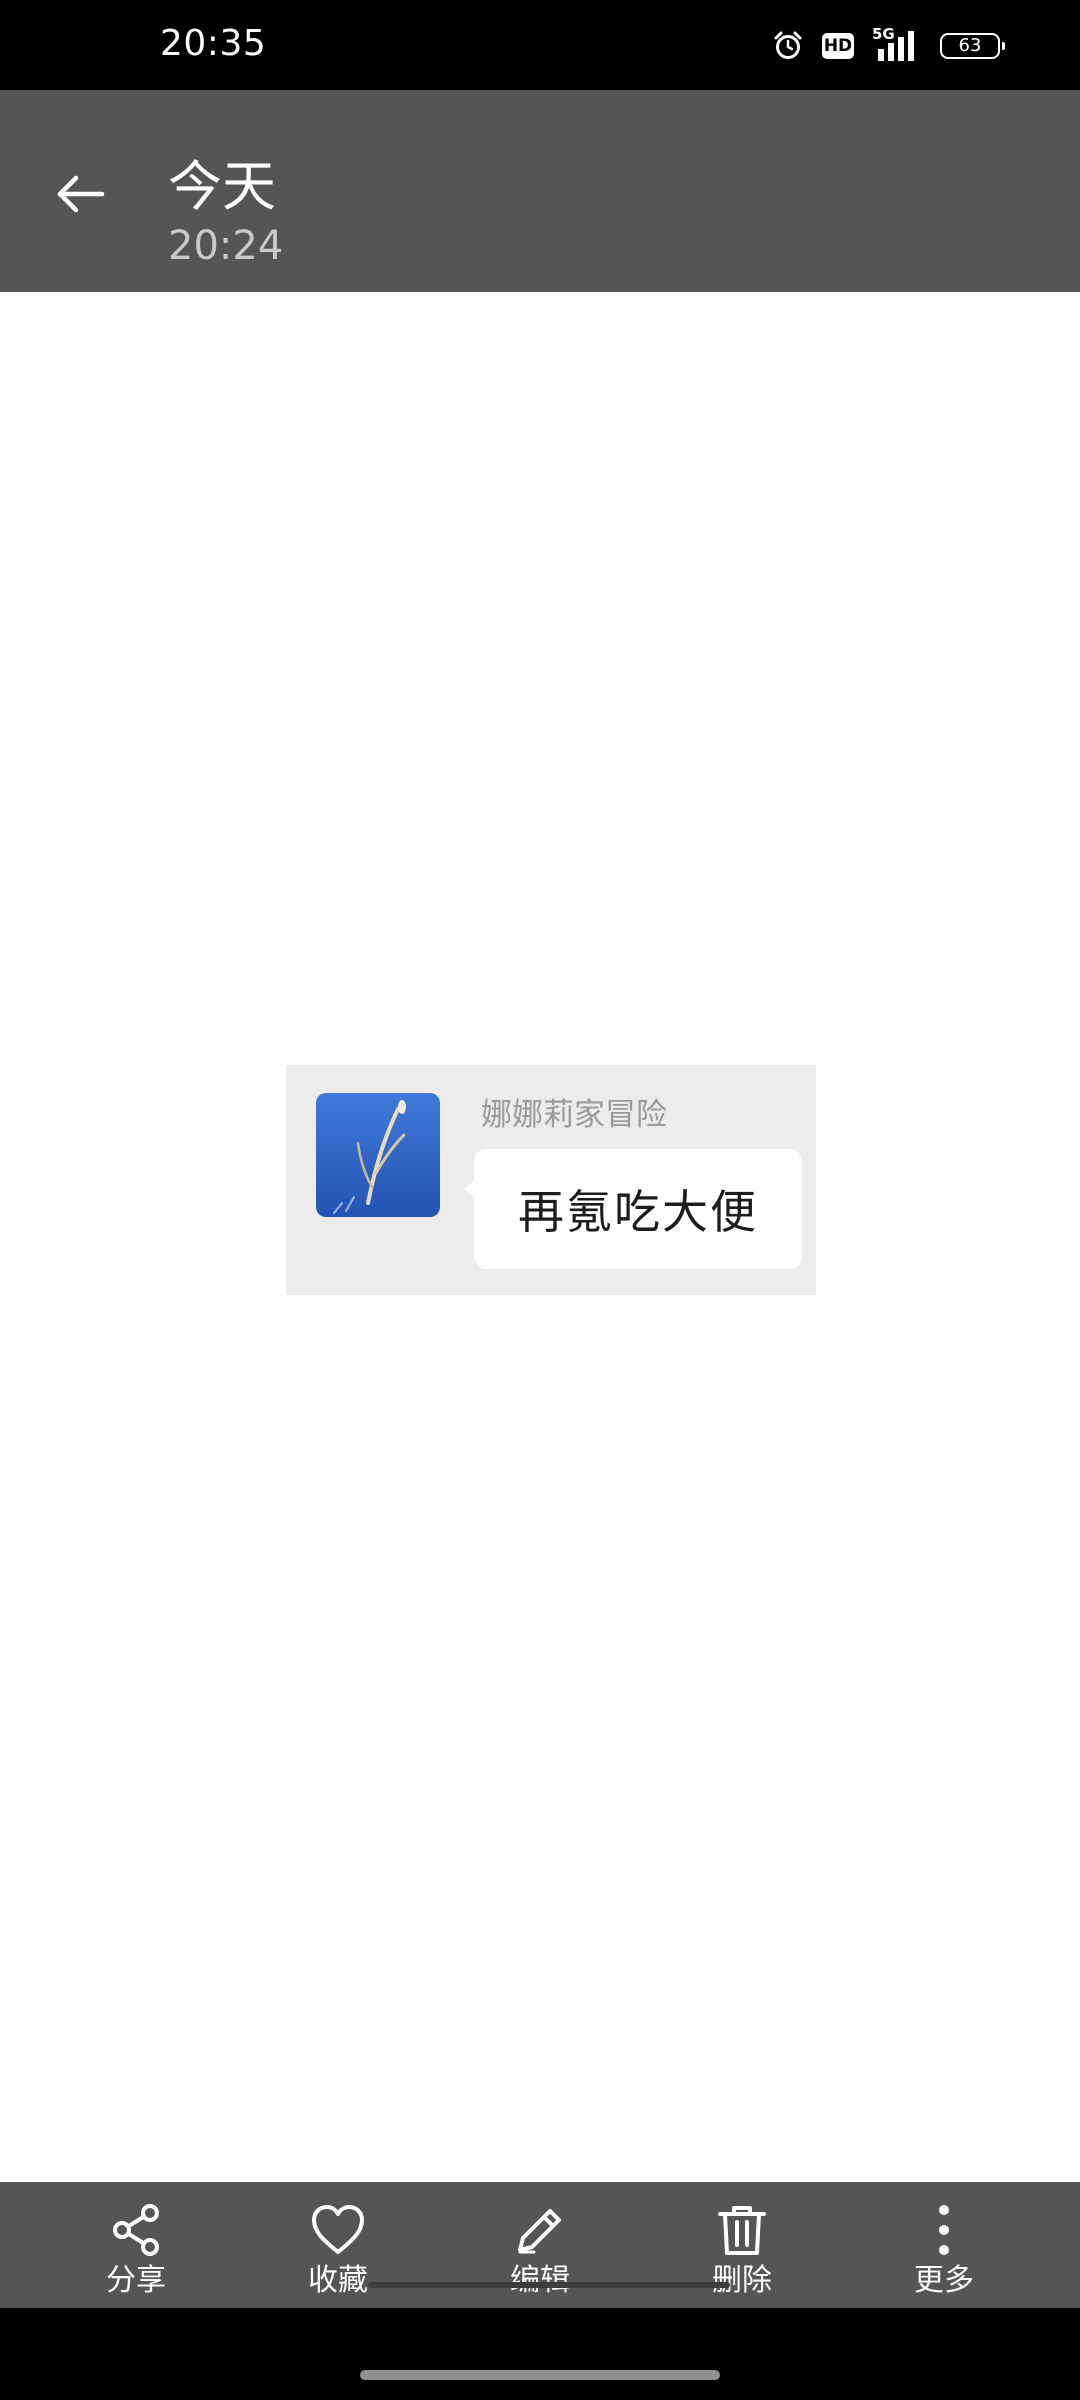 The image size is (1080, 2400). I want to click on back-button, so click(80, 194).